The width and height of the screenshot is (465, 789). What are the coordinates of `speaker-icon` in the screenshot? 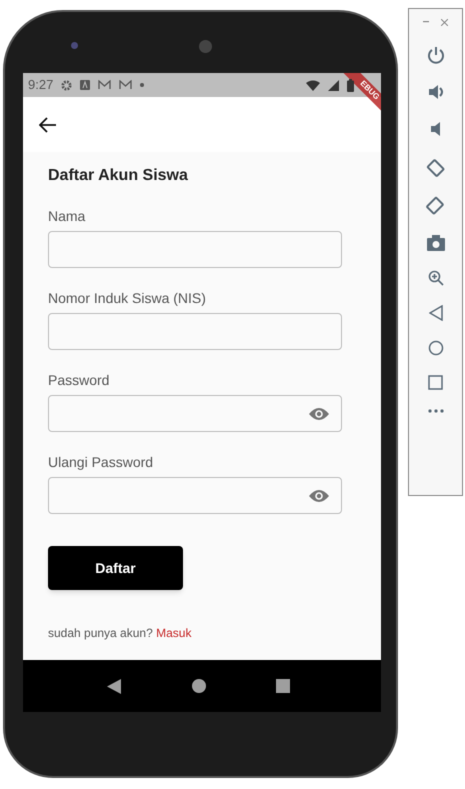 It's located at (205, 46).